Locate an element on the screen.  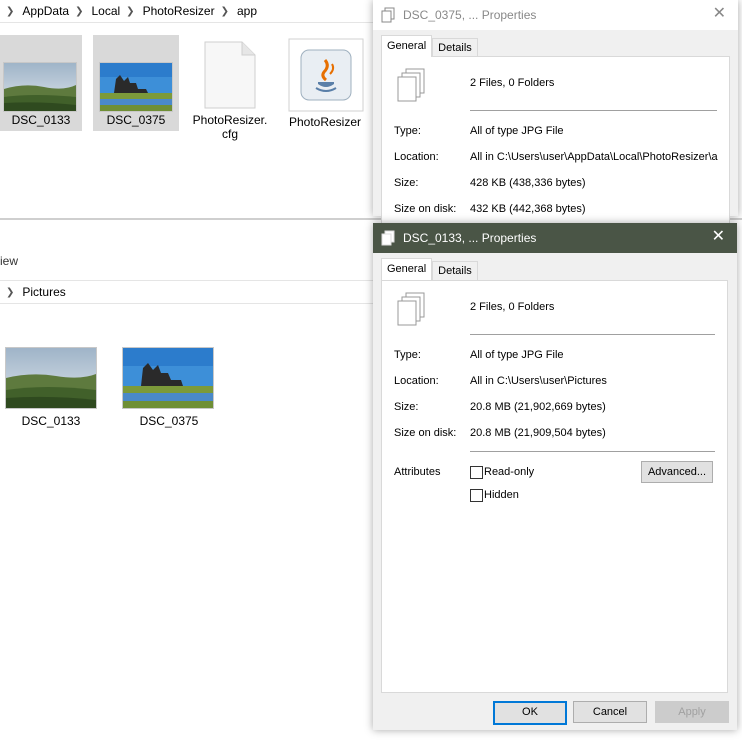
breadcrumb-item: ❯ app is located at coordinates (236, 11).